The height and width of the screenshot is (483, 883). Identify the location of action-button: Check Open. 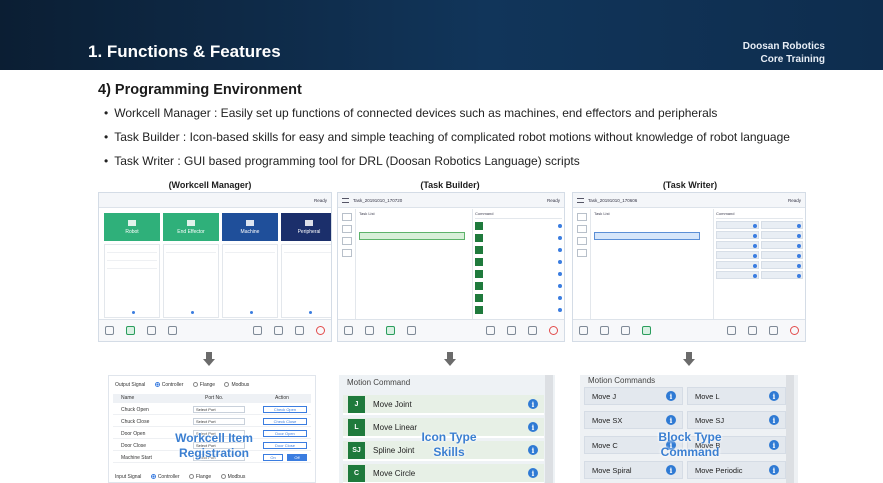
(285, 409).